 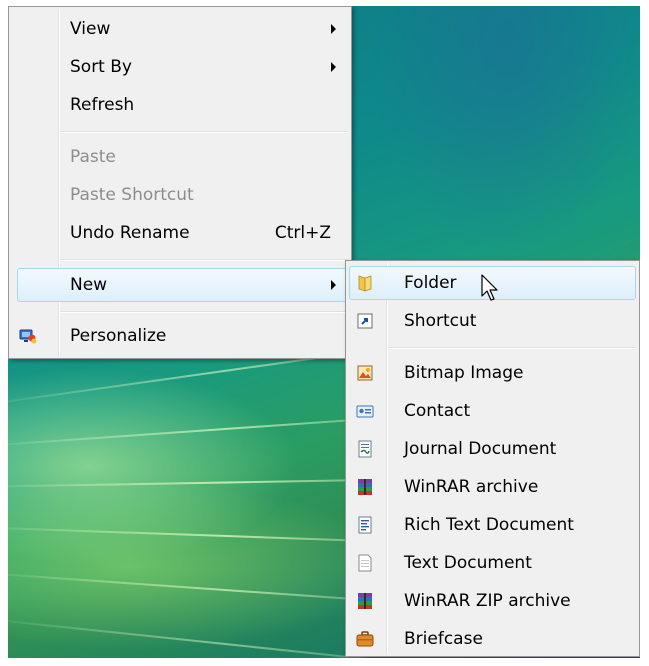 What do you see at coordinates (118, 336) in the screenshot?
I see `menu-item-label: Personalize` at bounding box center [118, 336].